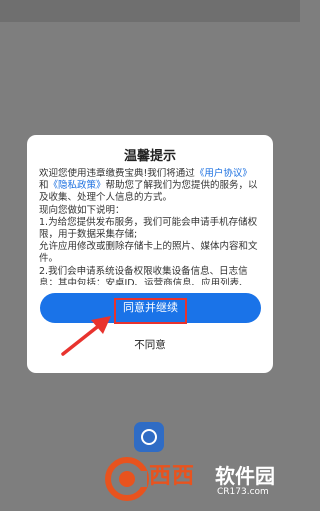  I want to click on app-icon, so click(149, 437).